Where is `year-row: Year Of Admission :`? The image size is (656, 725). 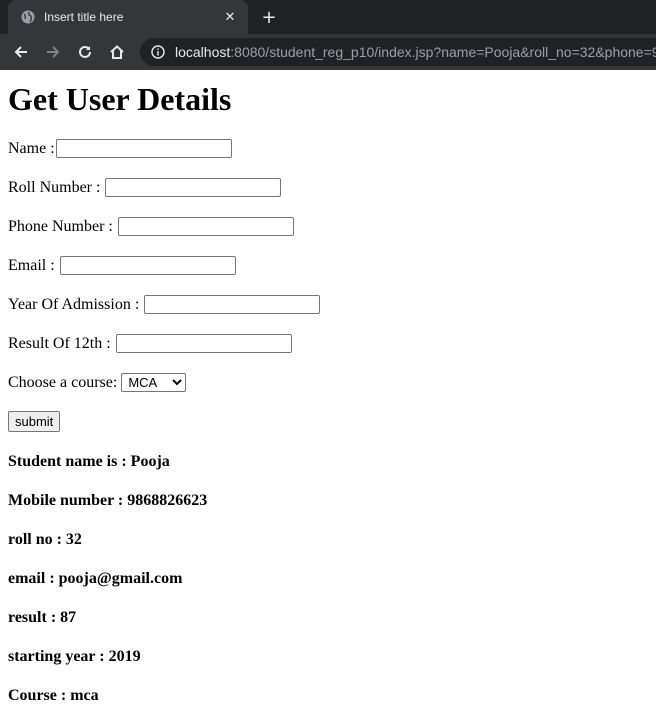 year-row: Year Of Admission : is located at coordinates (328, 304).